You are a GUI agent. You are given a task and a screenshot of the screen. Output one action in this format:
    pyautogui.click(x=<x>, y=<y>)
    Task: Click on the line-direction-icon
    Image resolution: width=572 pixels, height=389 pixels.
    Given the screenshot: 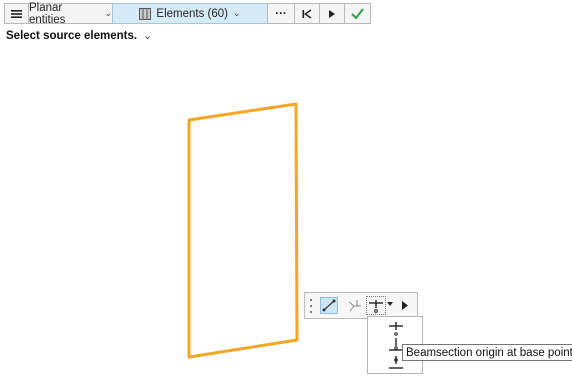 What is the action you would take?
    pyautogui.click(x=329, y=305)
    